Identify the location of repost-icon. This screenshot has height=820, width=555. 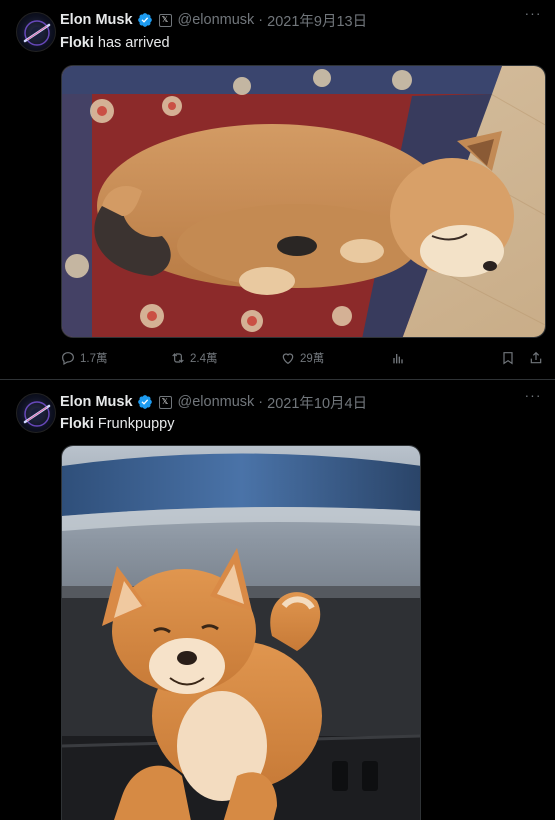
(178, 358).